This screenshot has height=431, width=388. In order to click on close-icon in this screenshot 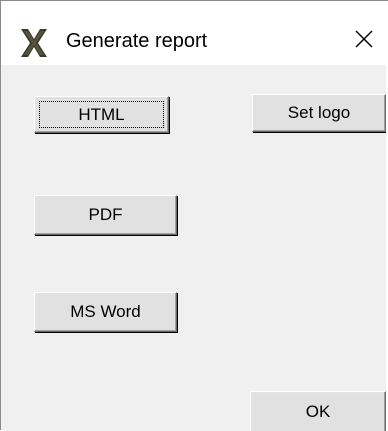, I will do `click(364, 41)`.